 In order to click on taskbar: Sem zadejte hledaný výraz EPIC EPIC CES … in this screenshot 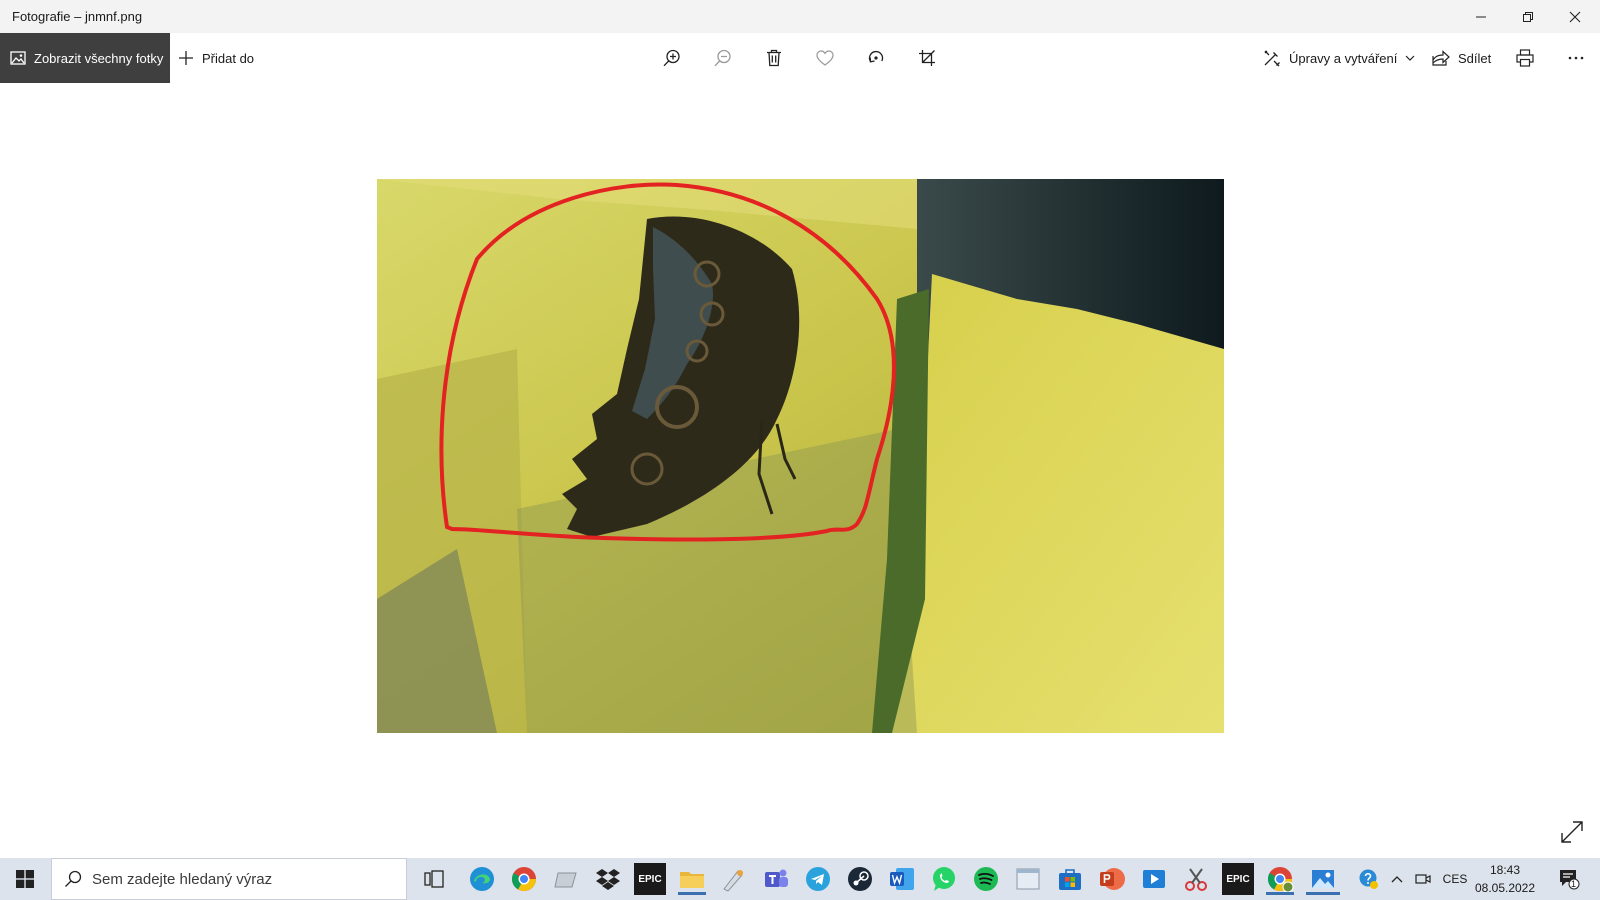, I will do `click(800, 879)`.